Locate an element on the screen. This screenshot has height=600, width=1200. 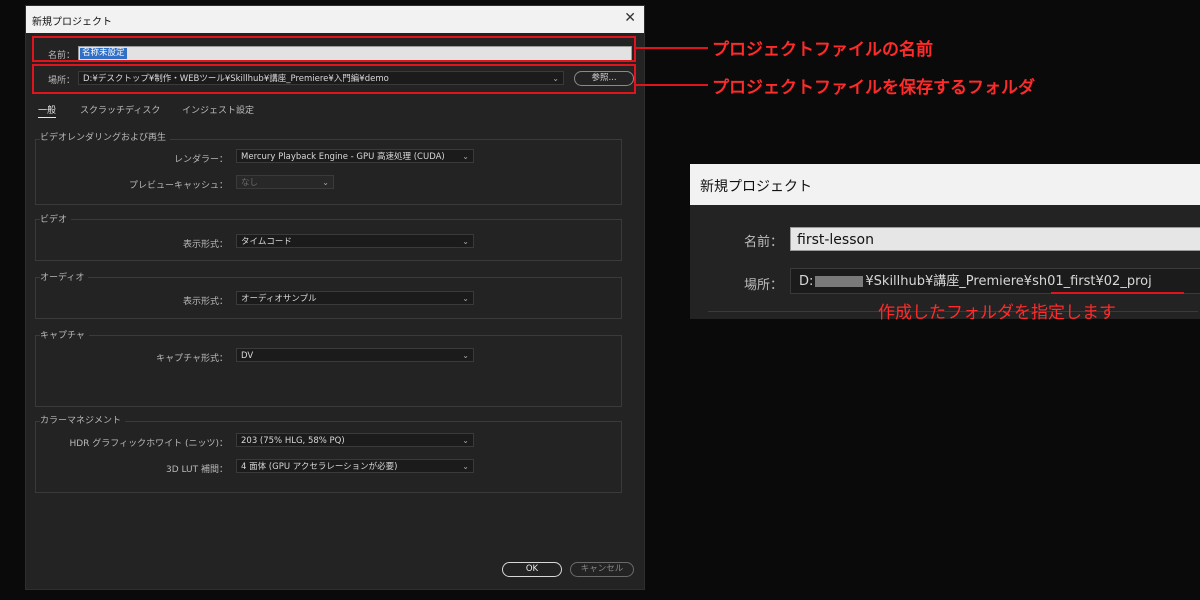
hdr-white-value: 203 (75% HLG, 58% PQ) is located at coordinates (293, 441).